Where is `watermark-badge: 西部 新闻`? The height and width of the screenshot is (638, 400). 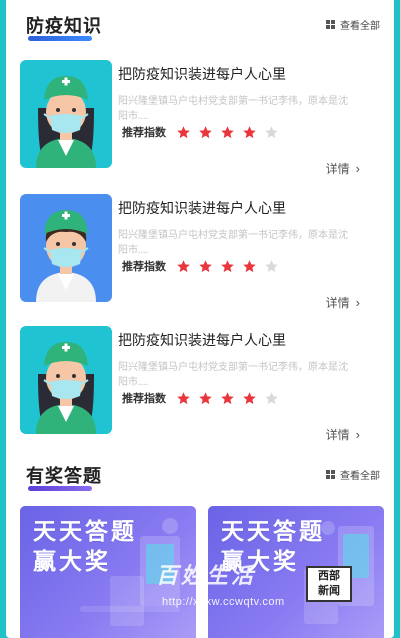
watermark-badge: 西部 新闻 is located at coordinates (329, 584).